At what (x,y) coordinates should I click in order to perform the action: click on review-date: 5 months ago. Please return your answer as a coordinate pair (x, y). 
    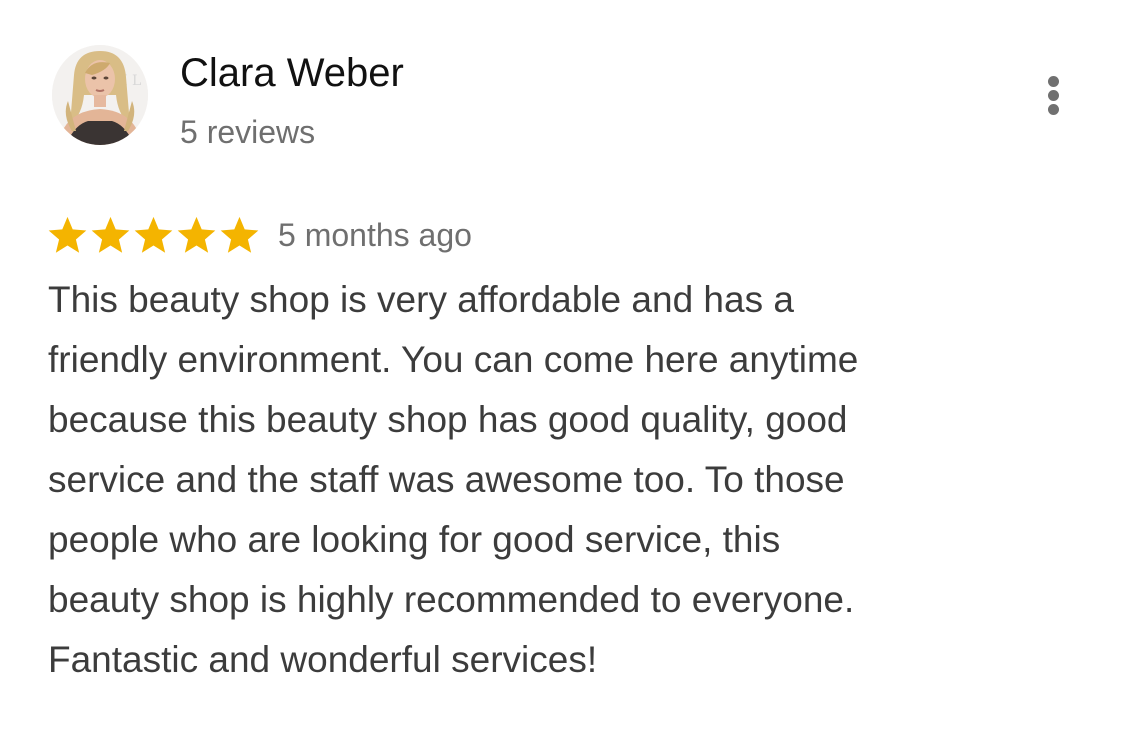
    Looking at the image, I should click on (375, 235).